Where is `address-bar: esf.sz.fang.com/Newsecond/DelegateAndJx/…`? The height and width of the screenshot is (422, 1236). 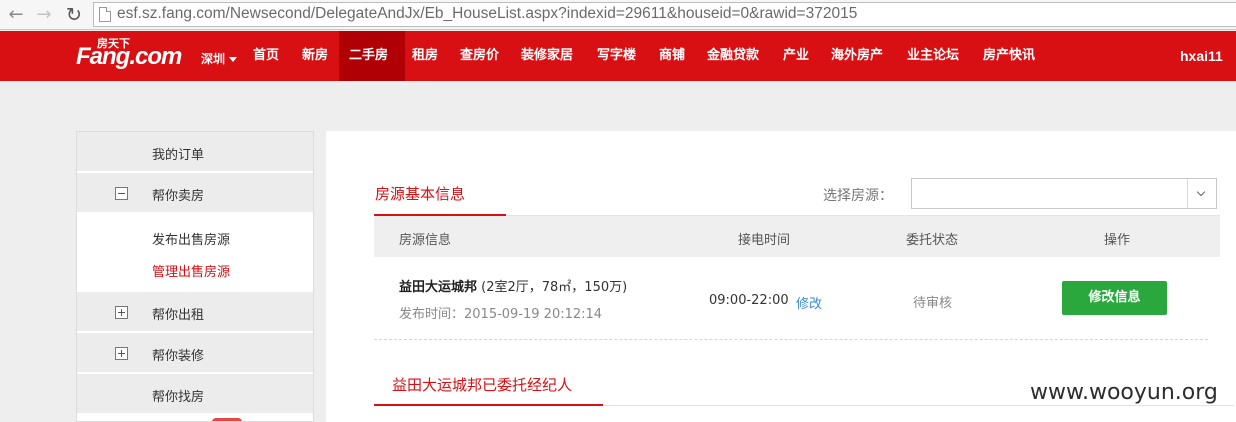
address-bar: esf.sz.fang.com/Newsecond/DelegateAndJx/… is located at coordinates (664, 14).